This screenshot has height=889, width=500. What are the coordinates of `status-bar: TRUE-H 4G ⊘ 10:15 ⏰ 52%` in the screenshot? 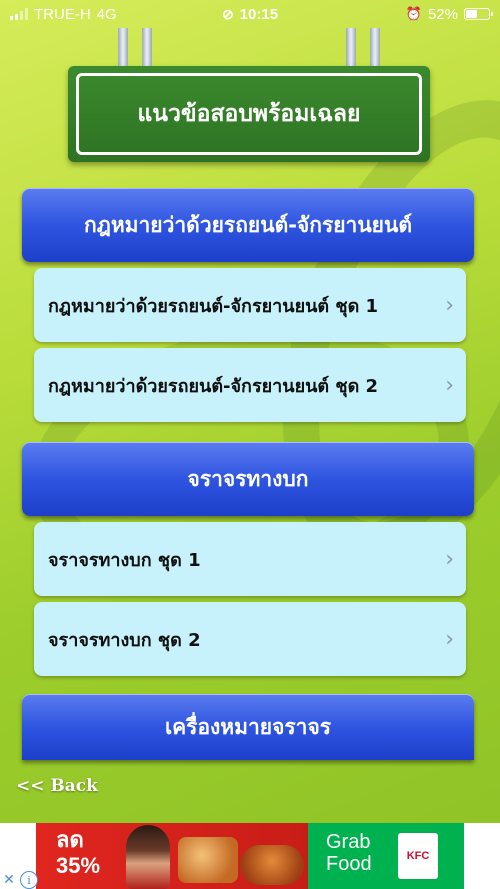 It's located at (250, 14).